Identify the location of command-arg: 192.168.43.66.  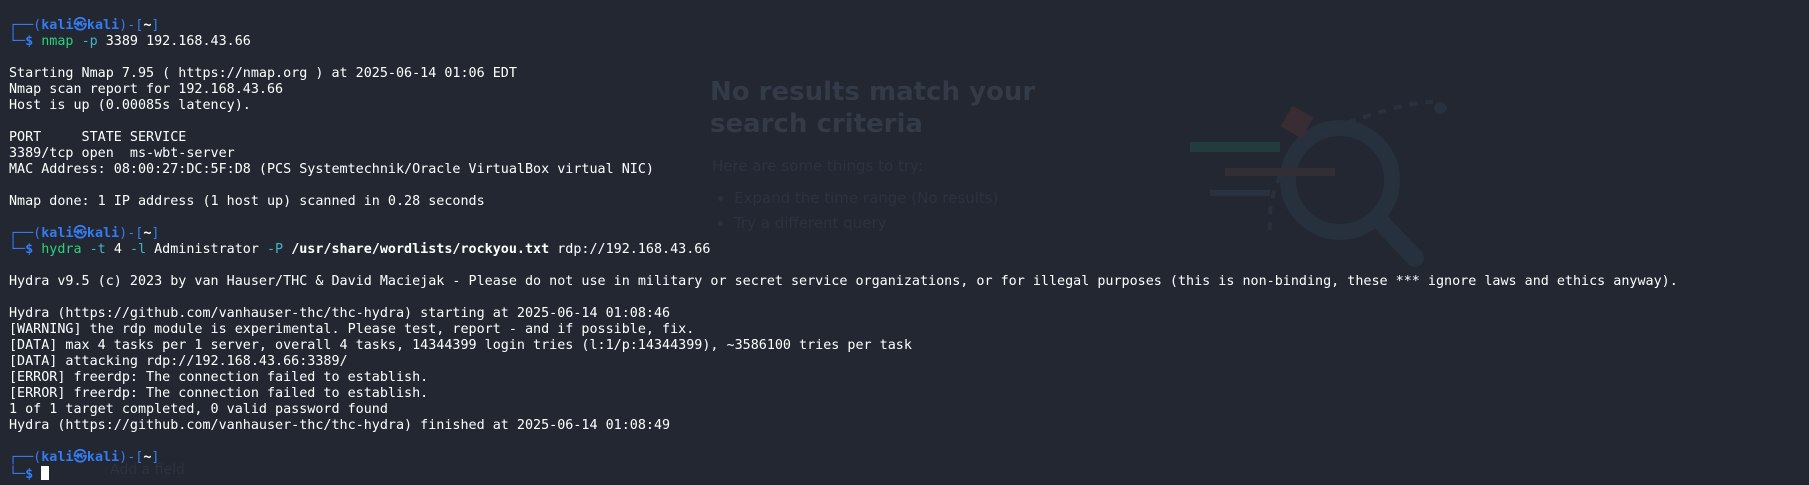
(198, 41).